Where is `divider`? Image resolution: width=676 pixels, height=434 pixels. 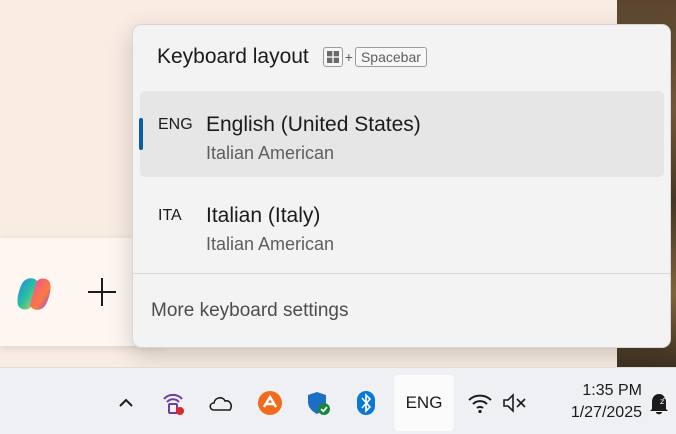 divider is located at coordinates (401, 273).